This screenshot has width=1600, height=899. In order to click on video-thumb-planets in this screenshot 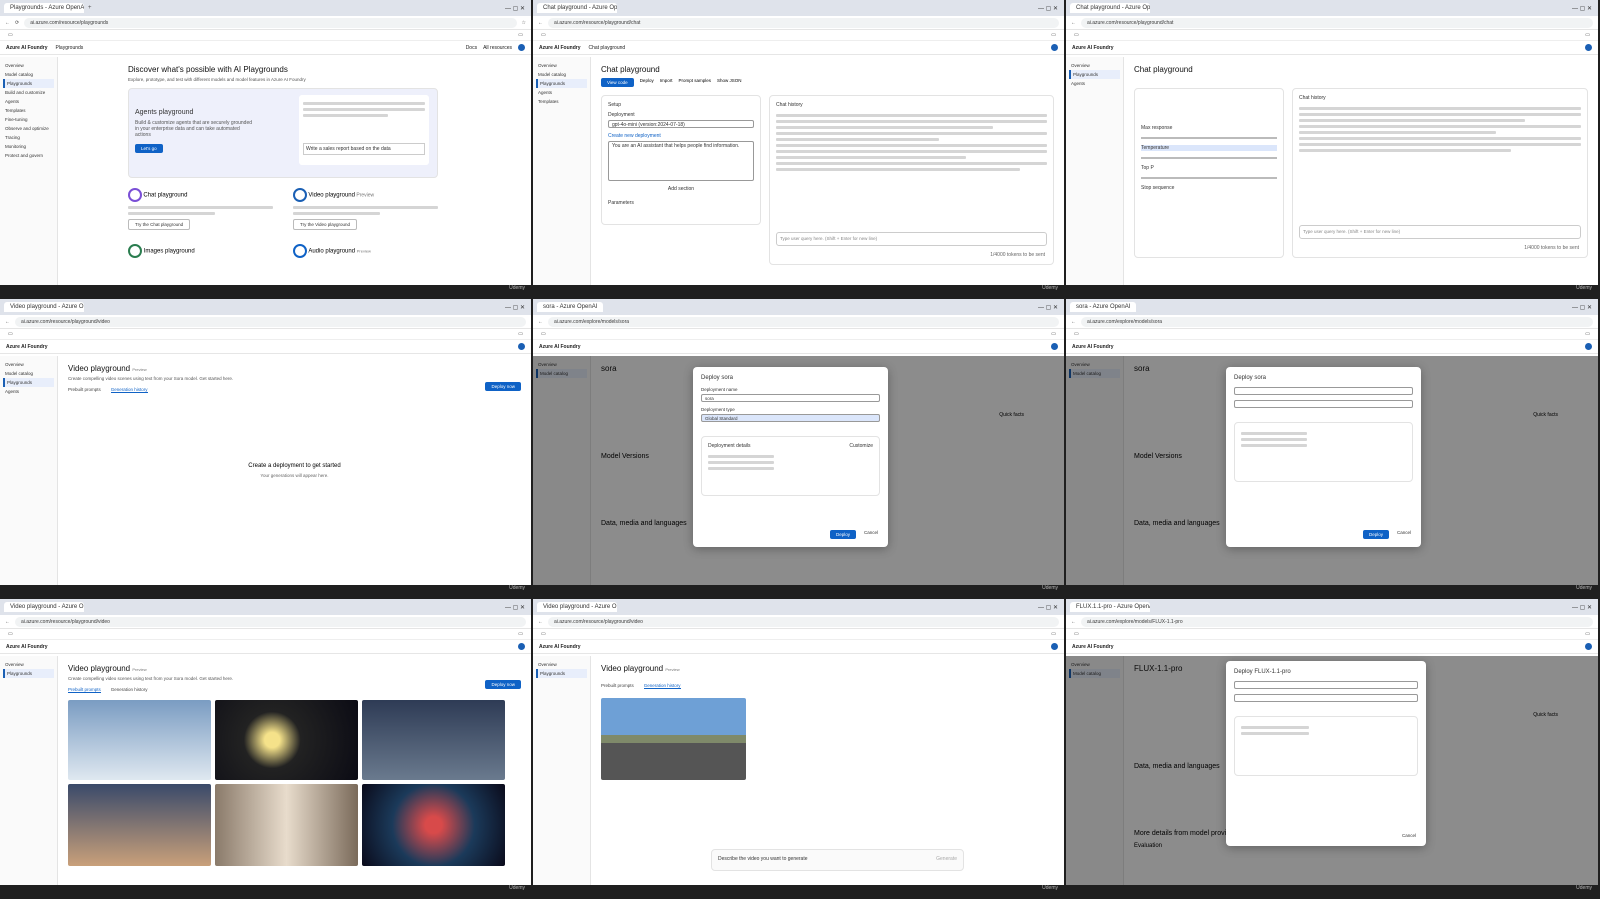, I will do `click(286, 740)`.